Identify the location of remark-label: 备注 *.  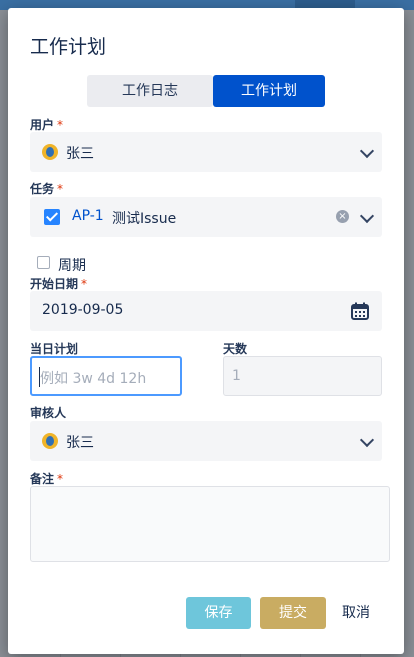
(47, 479).